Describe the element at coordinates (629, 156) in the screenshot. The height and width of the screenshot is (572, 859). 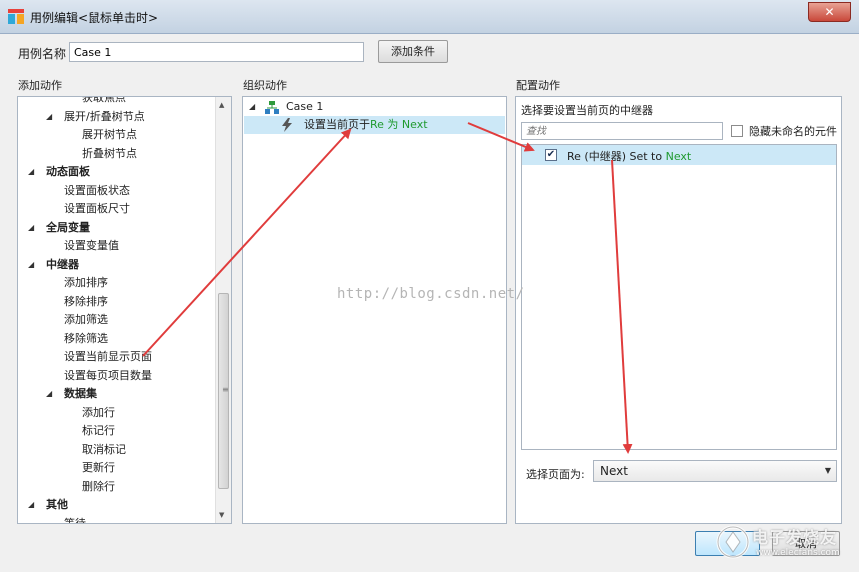
I see `repeater-row-label: Re (中继器) Set to Next` at that location.